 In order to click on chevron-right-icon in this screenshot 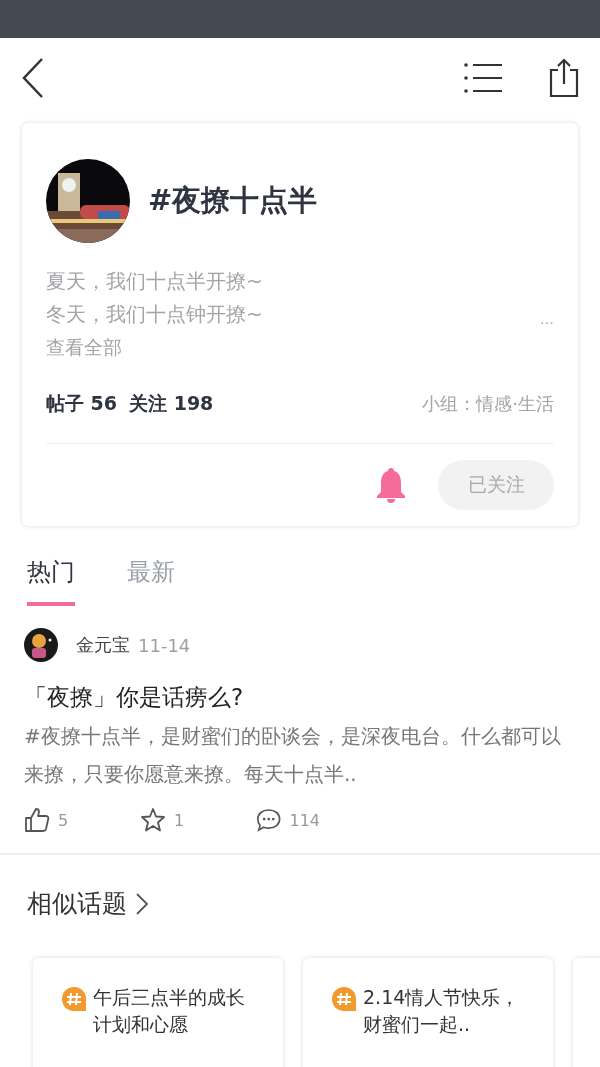, I will do `click(142, 903)`.